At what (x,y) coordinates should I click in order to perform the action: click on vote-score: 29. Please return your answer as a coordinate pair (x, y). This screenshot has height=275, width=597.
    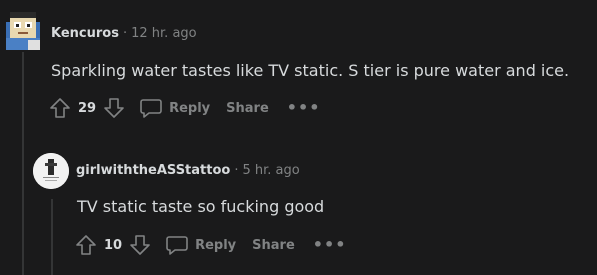
    Looking at the image, I should click on (87, 108).